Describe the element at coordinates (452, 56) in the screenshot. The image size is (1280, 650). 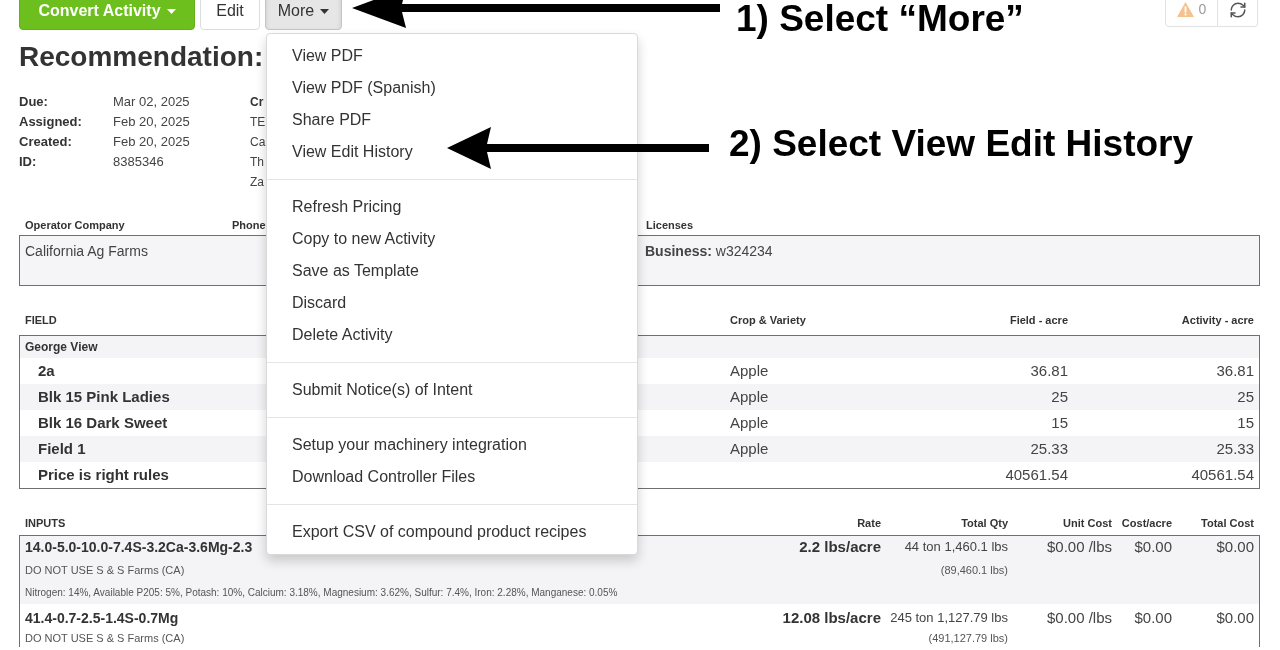
I see `menu-item: View PDF` at that location.